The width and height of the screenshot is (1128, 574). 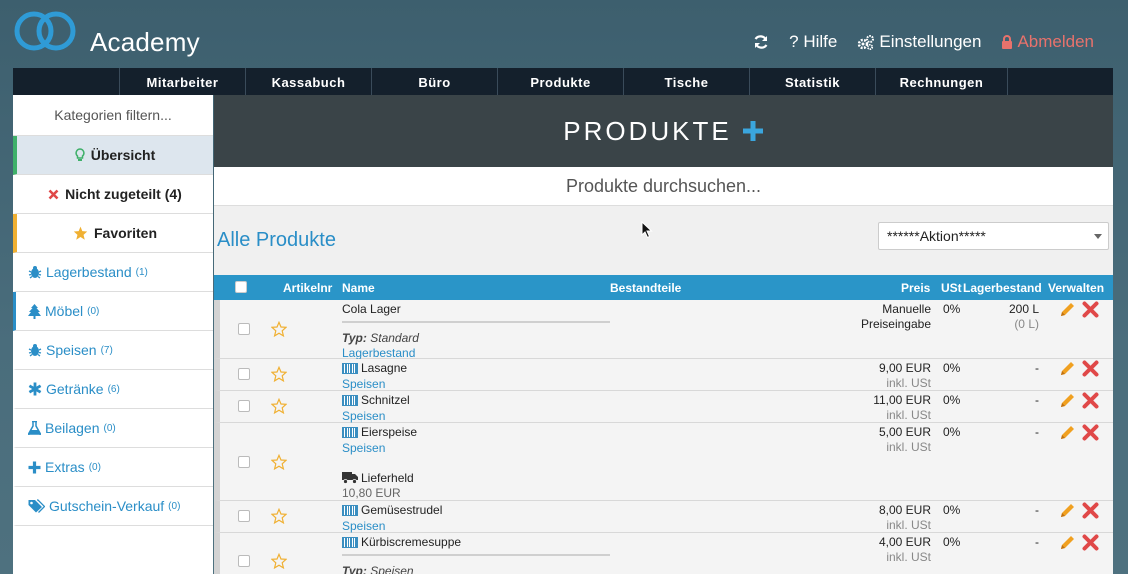 I want to click on sidebar-category-count: (1), so click(x=141, y=272).